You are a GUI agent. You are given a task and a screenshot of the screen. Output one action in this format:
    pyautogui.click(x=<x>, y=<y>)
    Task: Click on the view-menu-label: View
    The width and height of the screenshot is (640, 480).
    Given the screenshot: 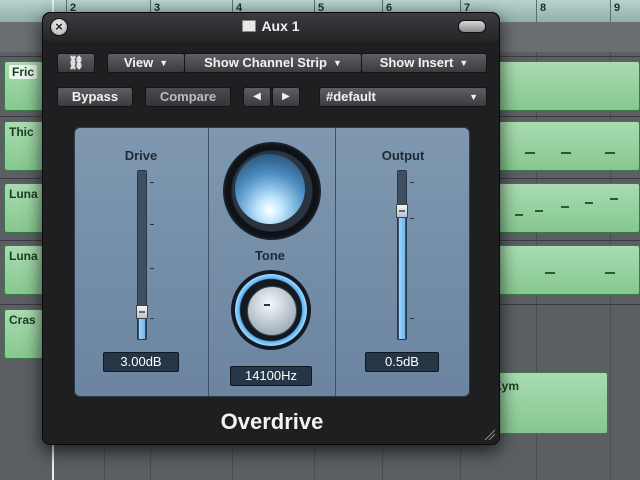 What is the action you would take?
    pyautogui.click(x=138, y=62)
    